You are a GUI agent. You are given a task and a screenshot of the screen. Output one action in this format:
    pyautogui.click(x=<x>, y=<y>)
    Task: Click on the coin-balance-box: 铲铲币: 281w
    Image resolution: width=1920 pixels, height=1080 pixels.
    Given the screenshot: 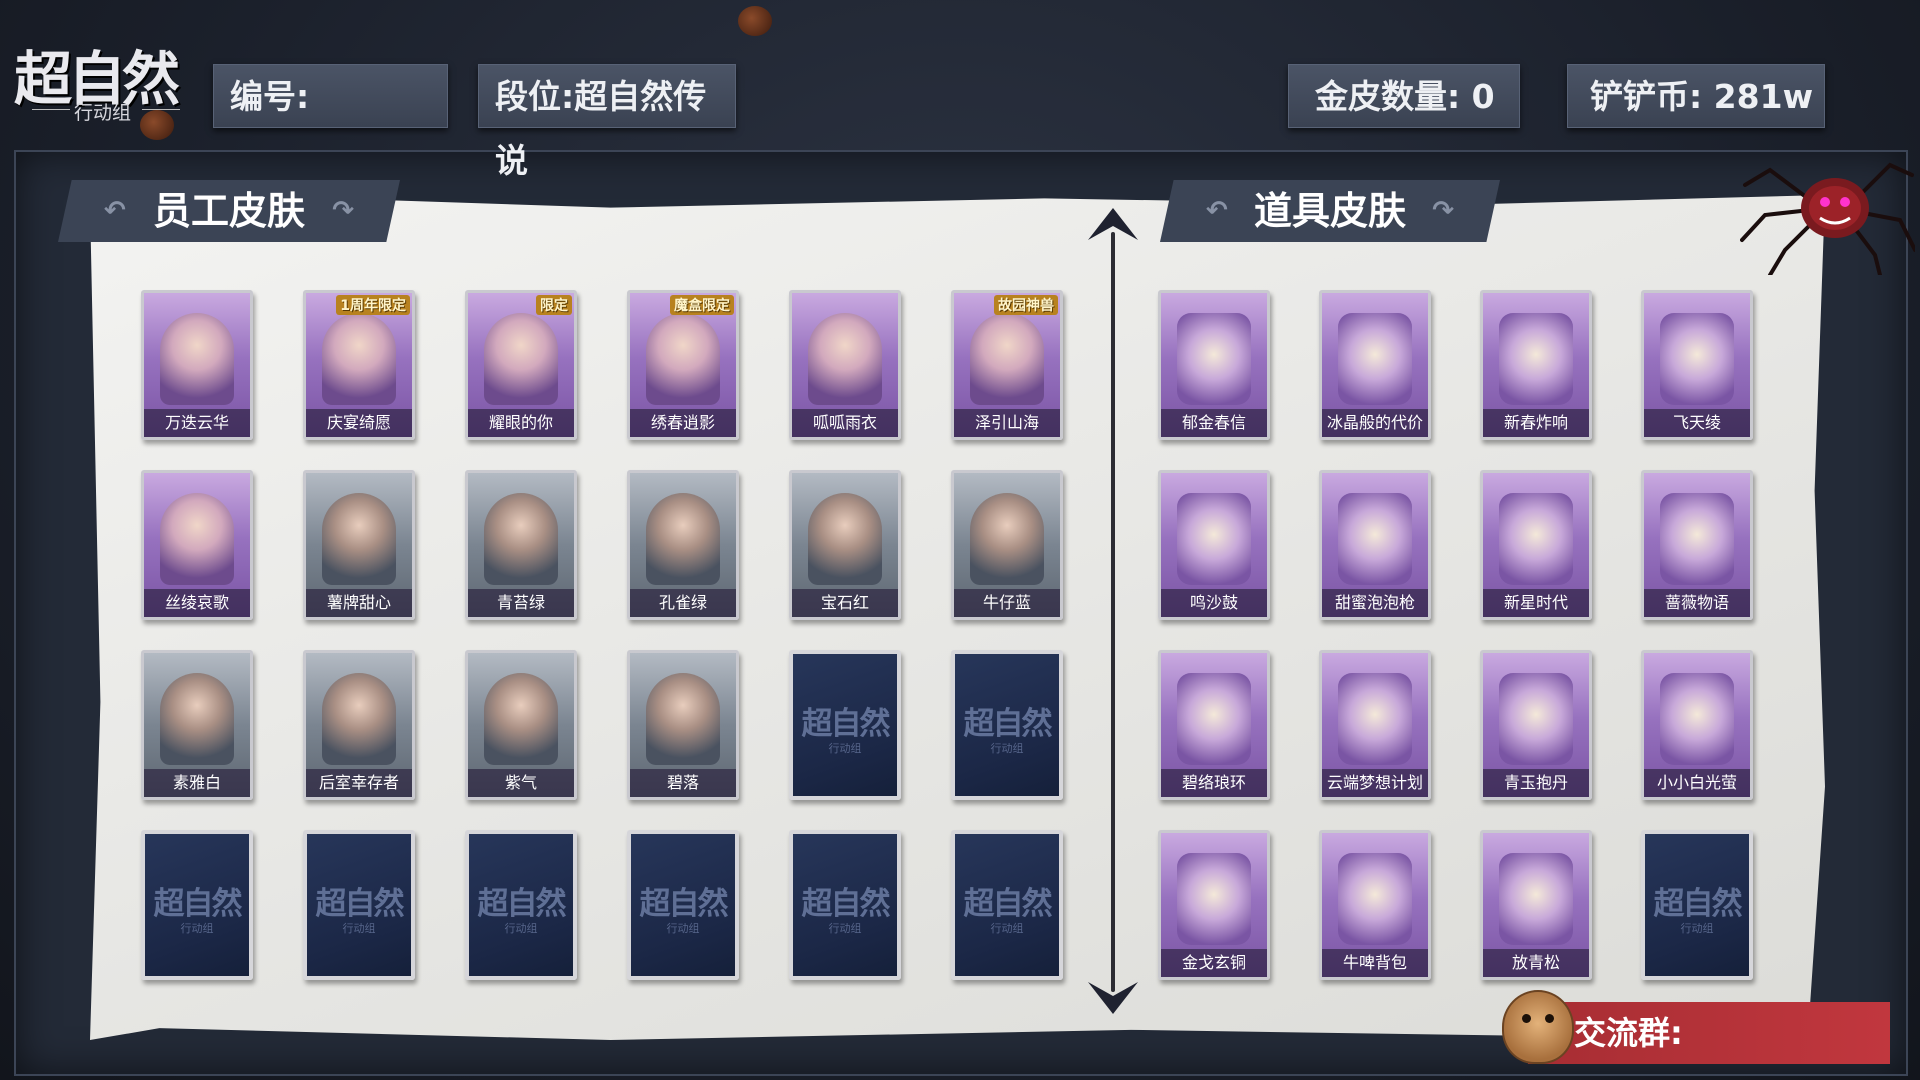 What is the action you would take?
    pyautogui.click(x=1696, y=96)
    